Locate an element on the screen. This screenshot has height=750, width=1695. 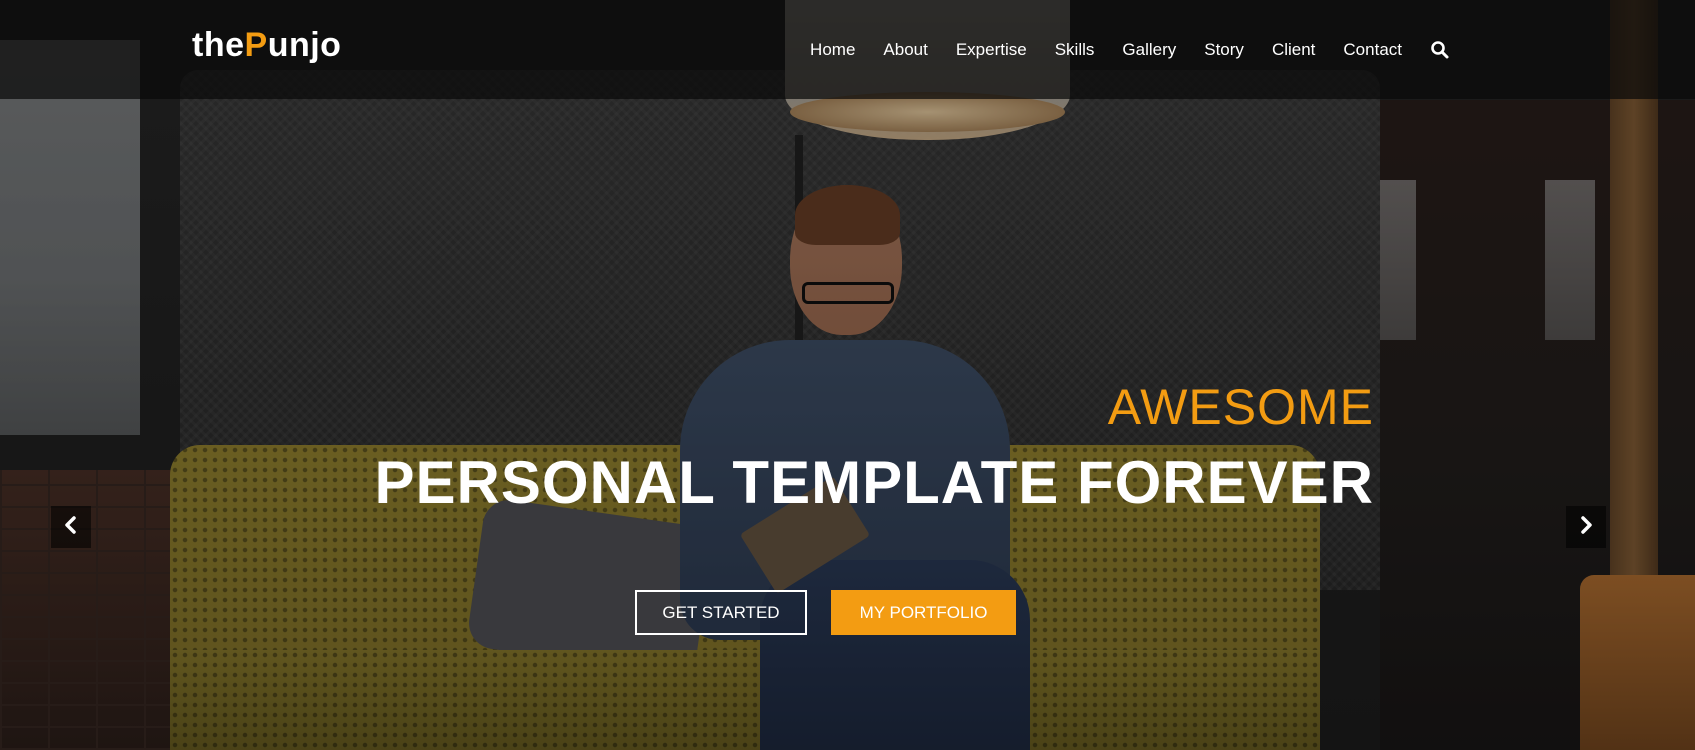
nav-expertise: Expertise is located at coordinates (991, 50).